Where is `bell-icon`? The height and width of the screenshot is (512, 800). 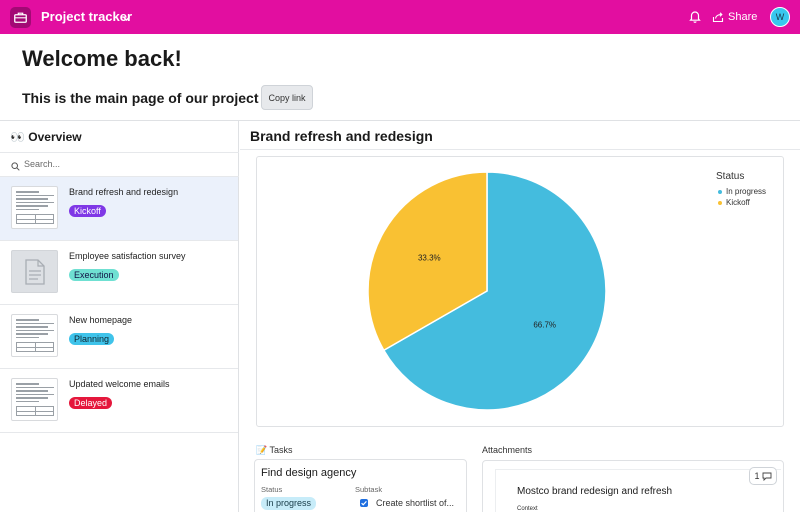
bell-icon is located at coordinates (695, 19).